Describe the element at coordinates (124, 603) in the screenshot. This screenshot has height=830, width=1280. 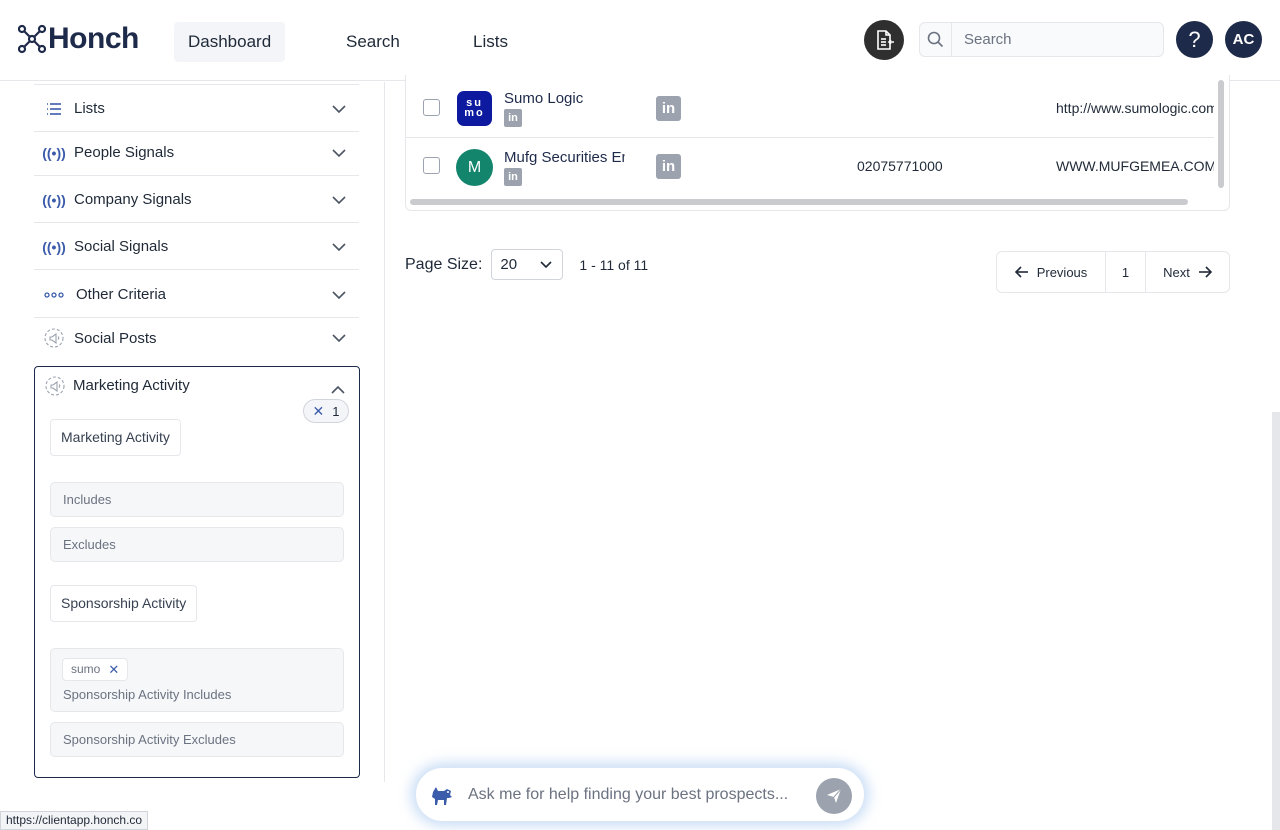
I see `sponsorship-activity-section-label: Sponsorship Activity` at that location.